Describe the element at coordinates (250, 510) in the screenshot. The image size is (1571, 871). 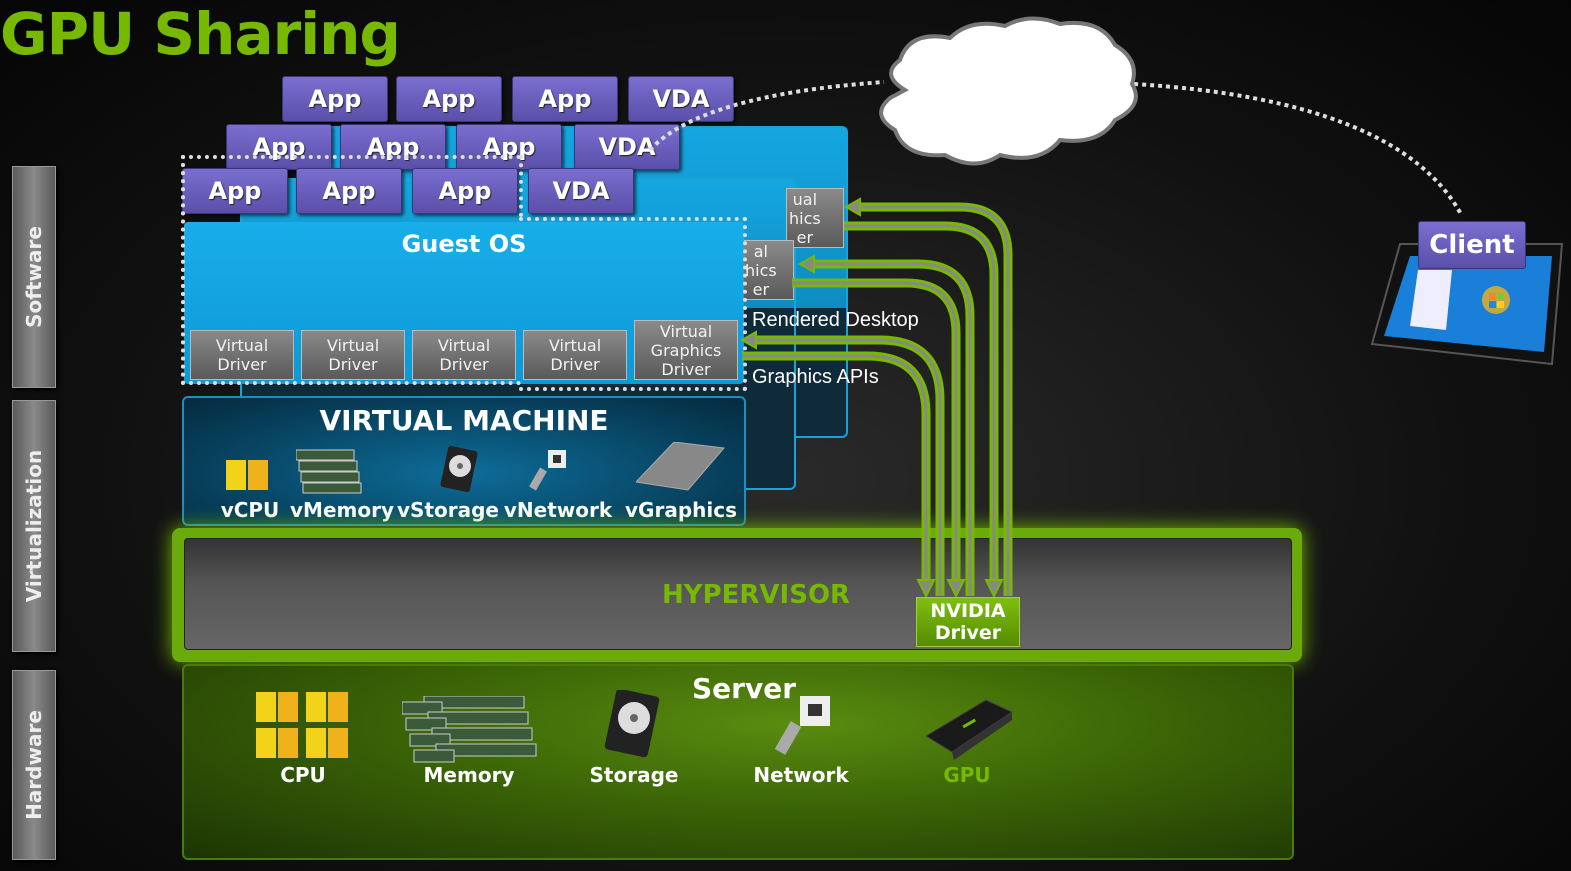
I see `vcpu-label: vCPU` at that location.